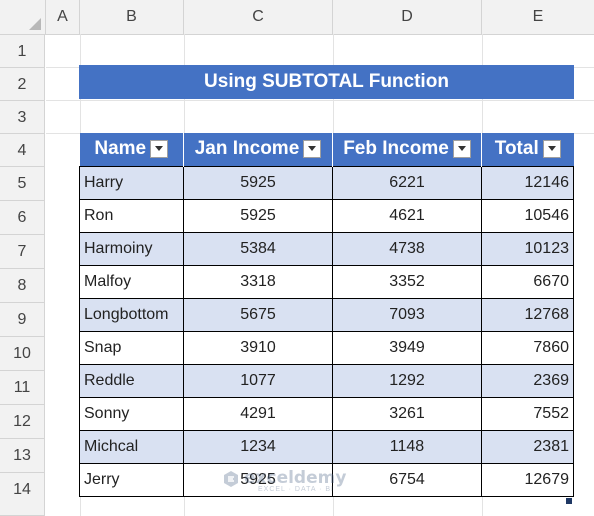  What do you see at coordinates (131, 183) in the screenshot?
I see `cell-name: Harry` at bounding box center [131, 183].